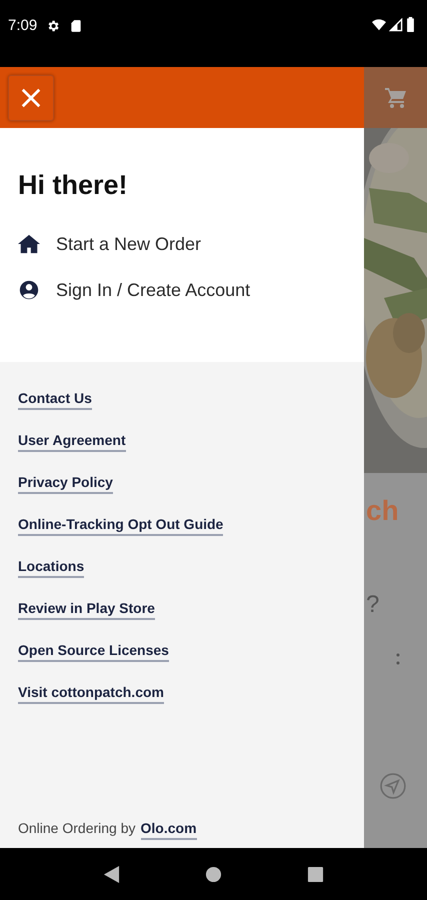 This screenshot has width=427, height=900. Describe the element at coordinates (111, 874) in the screenshot. I see `back-icon` at that location.